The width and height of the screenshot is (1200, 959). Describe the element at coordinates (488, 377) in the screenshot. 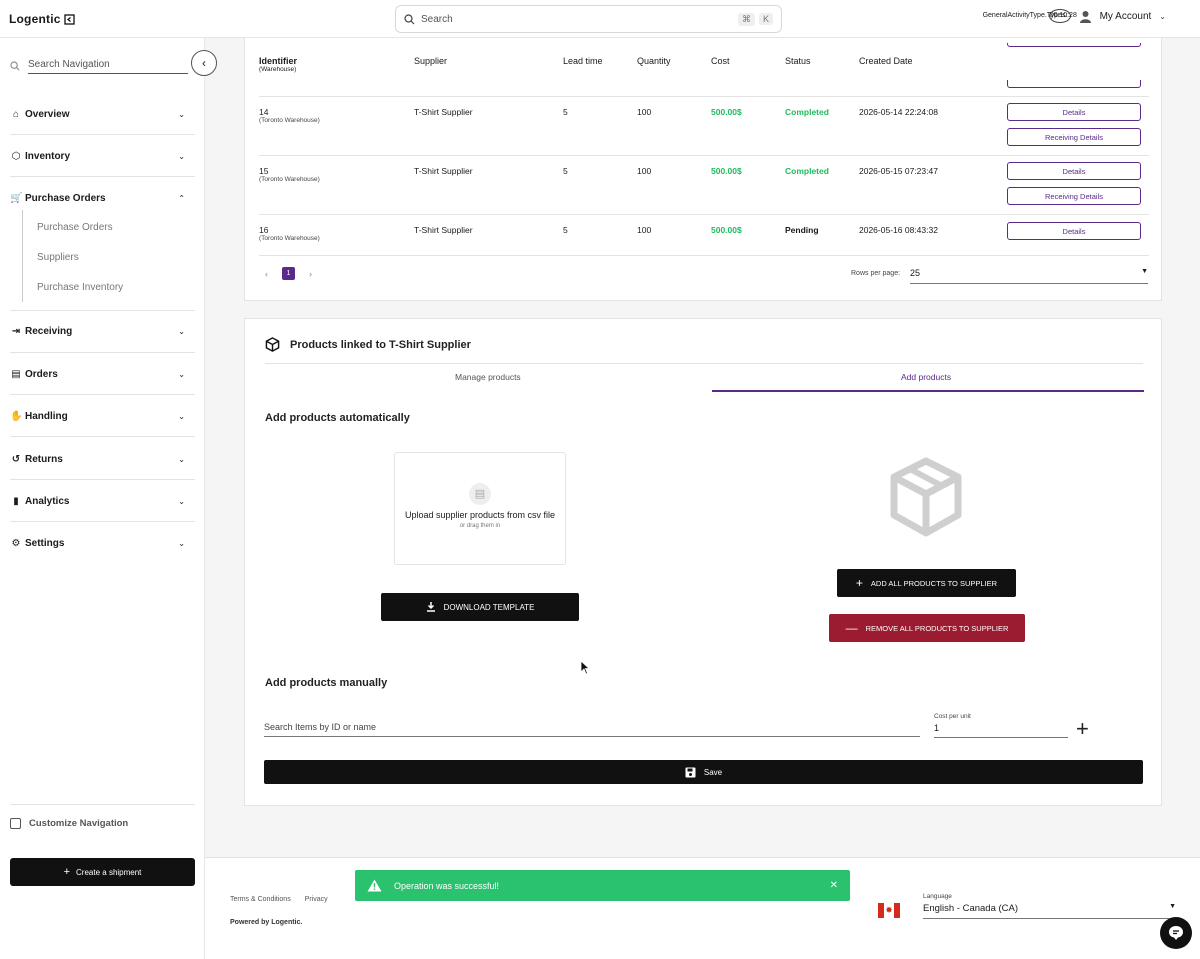

I see `tab-manage-products: Manage products` at that location.